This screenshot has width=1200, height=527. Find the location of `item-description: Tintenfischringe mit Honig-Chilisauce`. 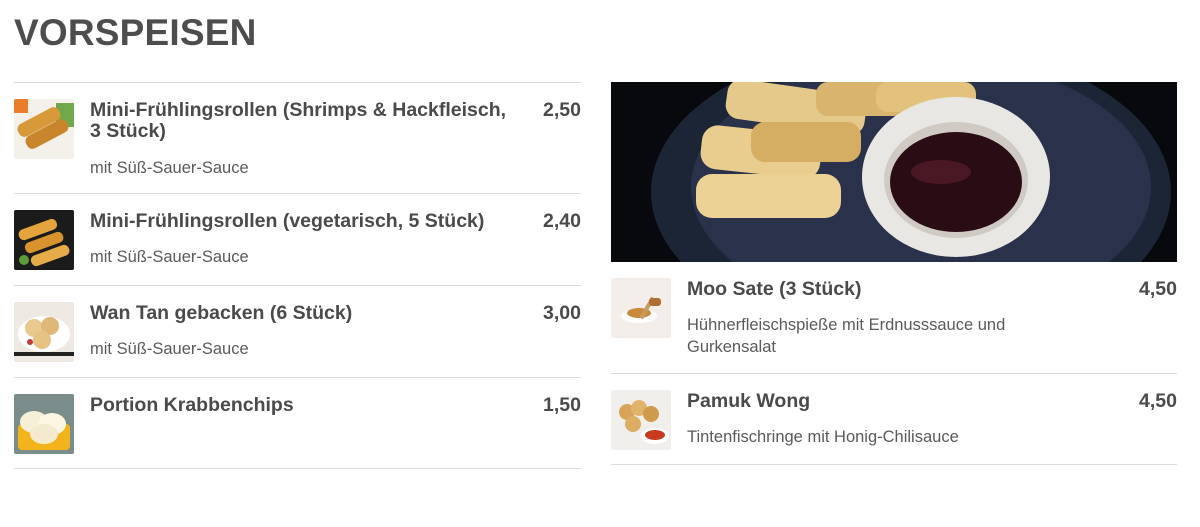

item-description: Tintenfischringe mit Honig-Chilisauce is located at coordinates (823, 437).